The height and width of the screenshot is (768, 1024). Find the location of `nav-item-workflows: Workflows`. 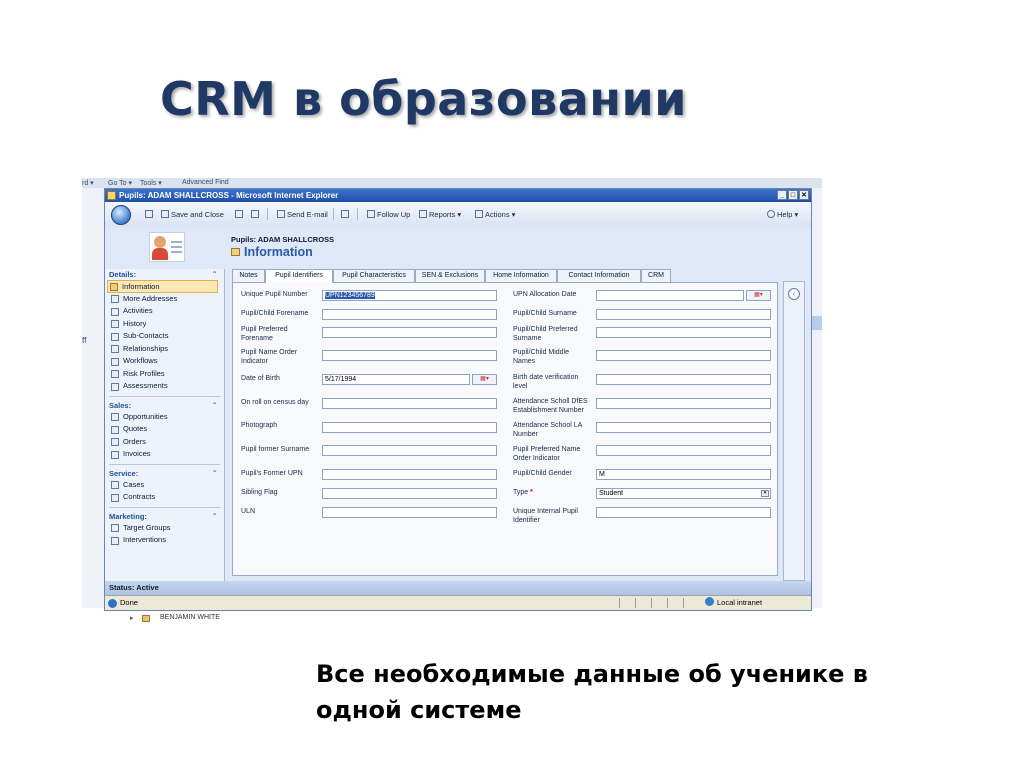

nav-item-workflows: Workflows is located at coordinates (164, 361).